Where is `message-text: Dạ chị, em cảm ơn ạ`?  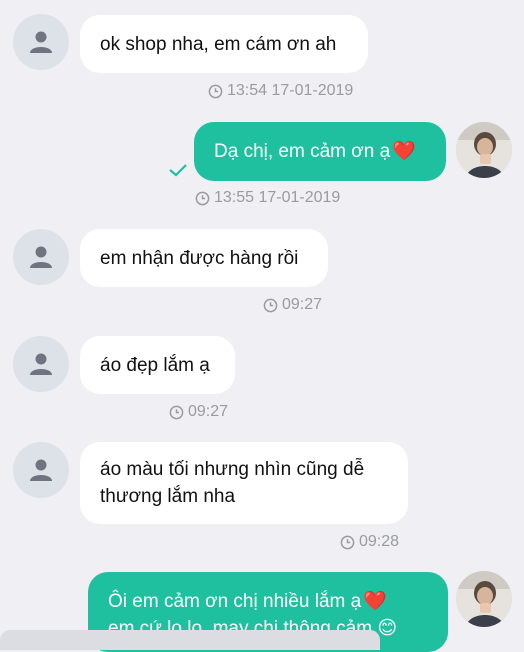 message-text: Dạ chị, em cảm ơn ạ is located at coordinates (302, 151).